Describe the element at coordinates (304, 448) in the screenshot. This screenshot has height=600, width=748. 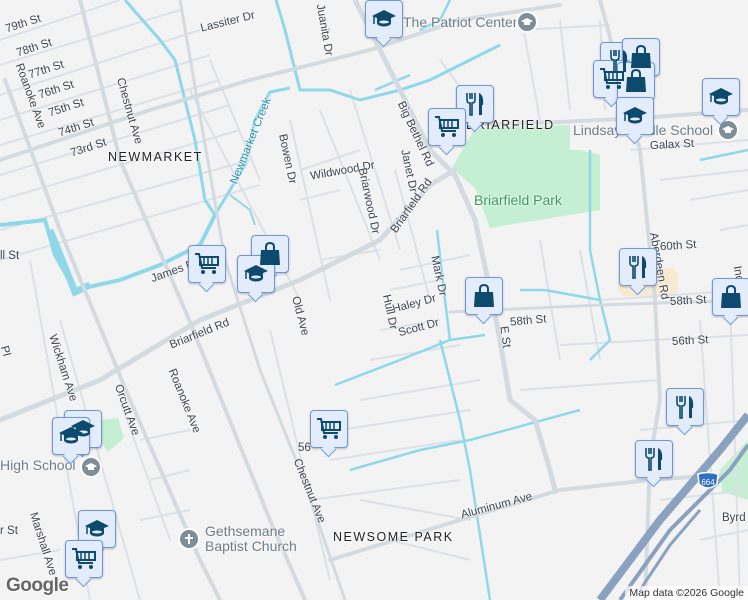
I see `street-label: 56` at that location.